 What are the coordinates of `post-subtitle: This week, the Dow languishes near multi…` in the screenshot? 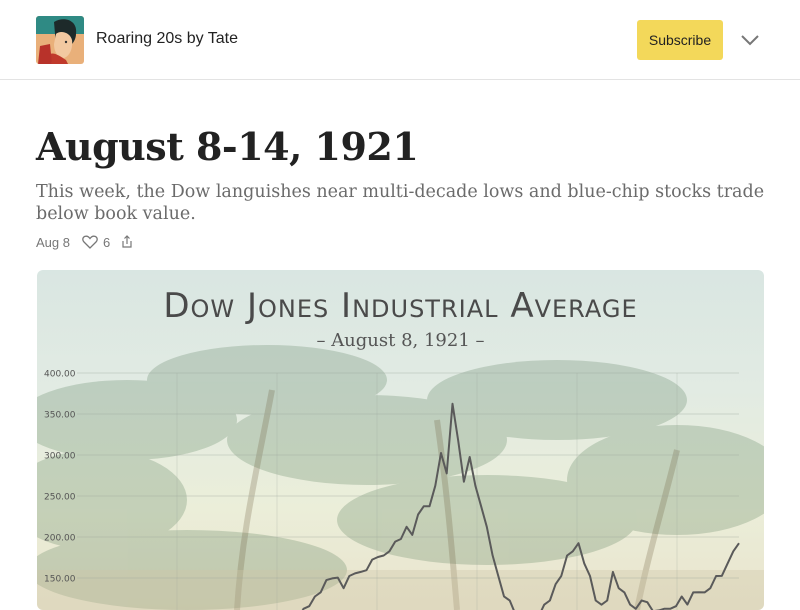 It's located at (400, 203).